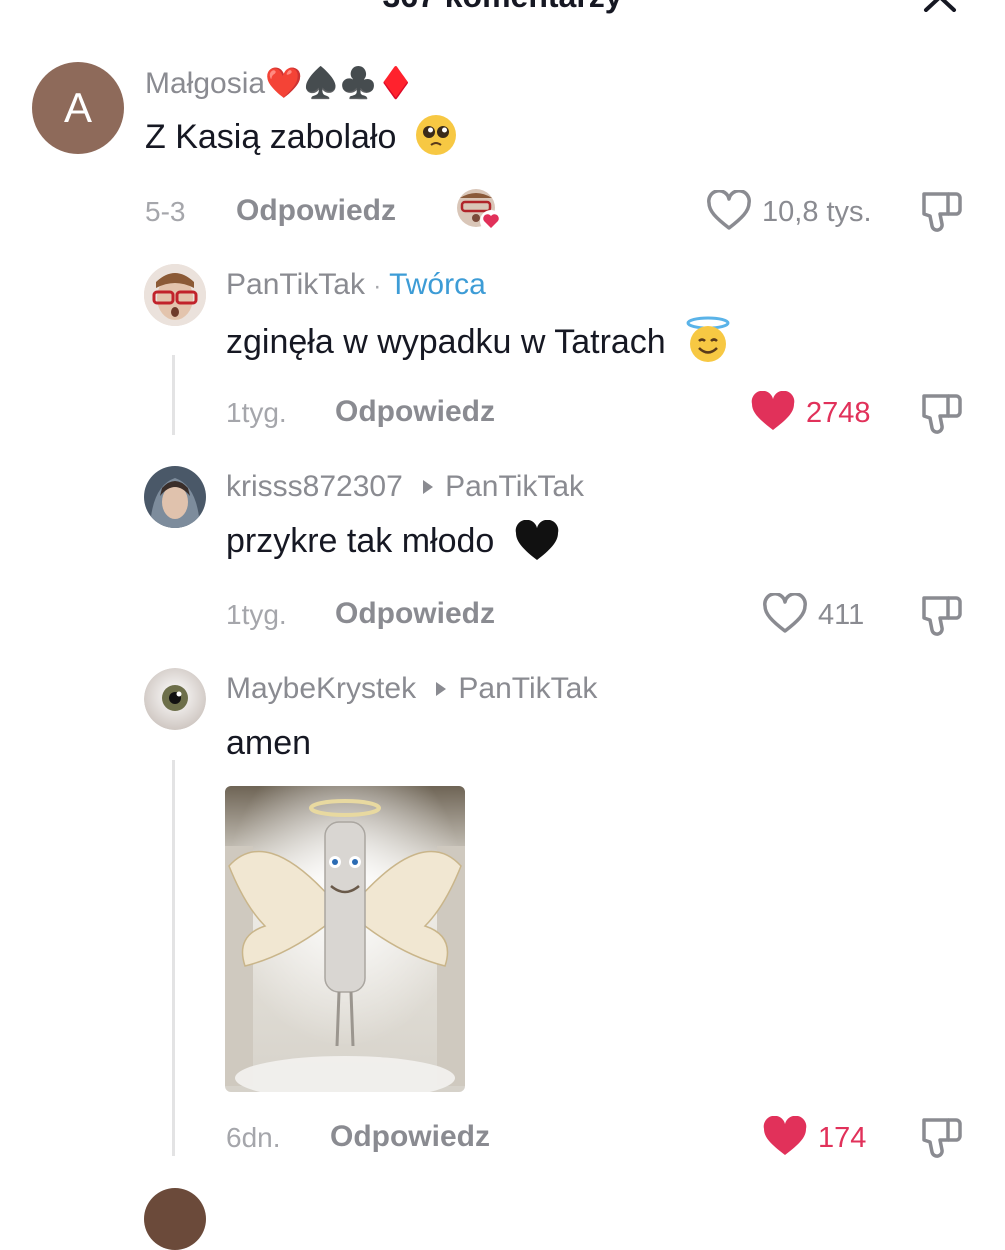 The image size is (1005, 1250). I want to click on comment-time: 5-3, so click(165, 211).